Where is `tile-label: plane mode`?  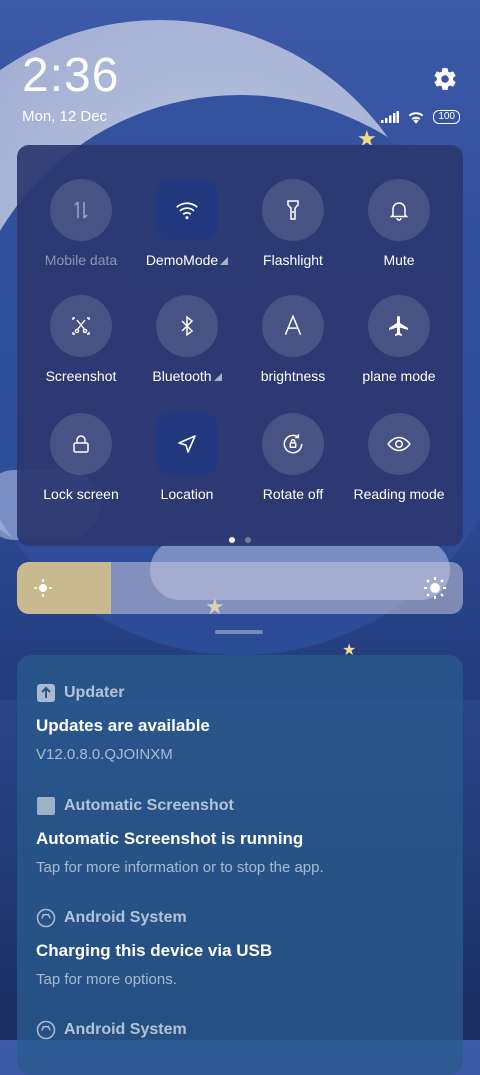
tile-label: plane mode is located at coordinates (399, 376).